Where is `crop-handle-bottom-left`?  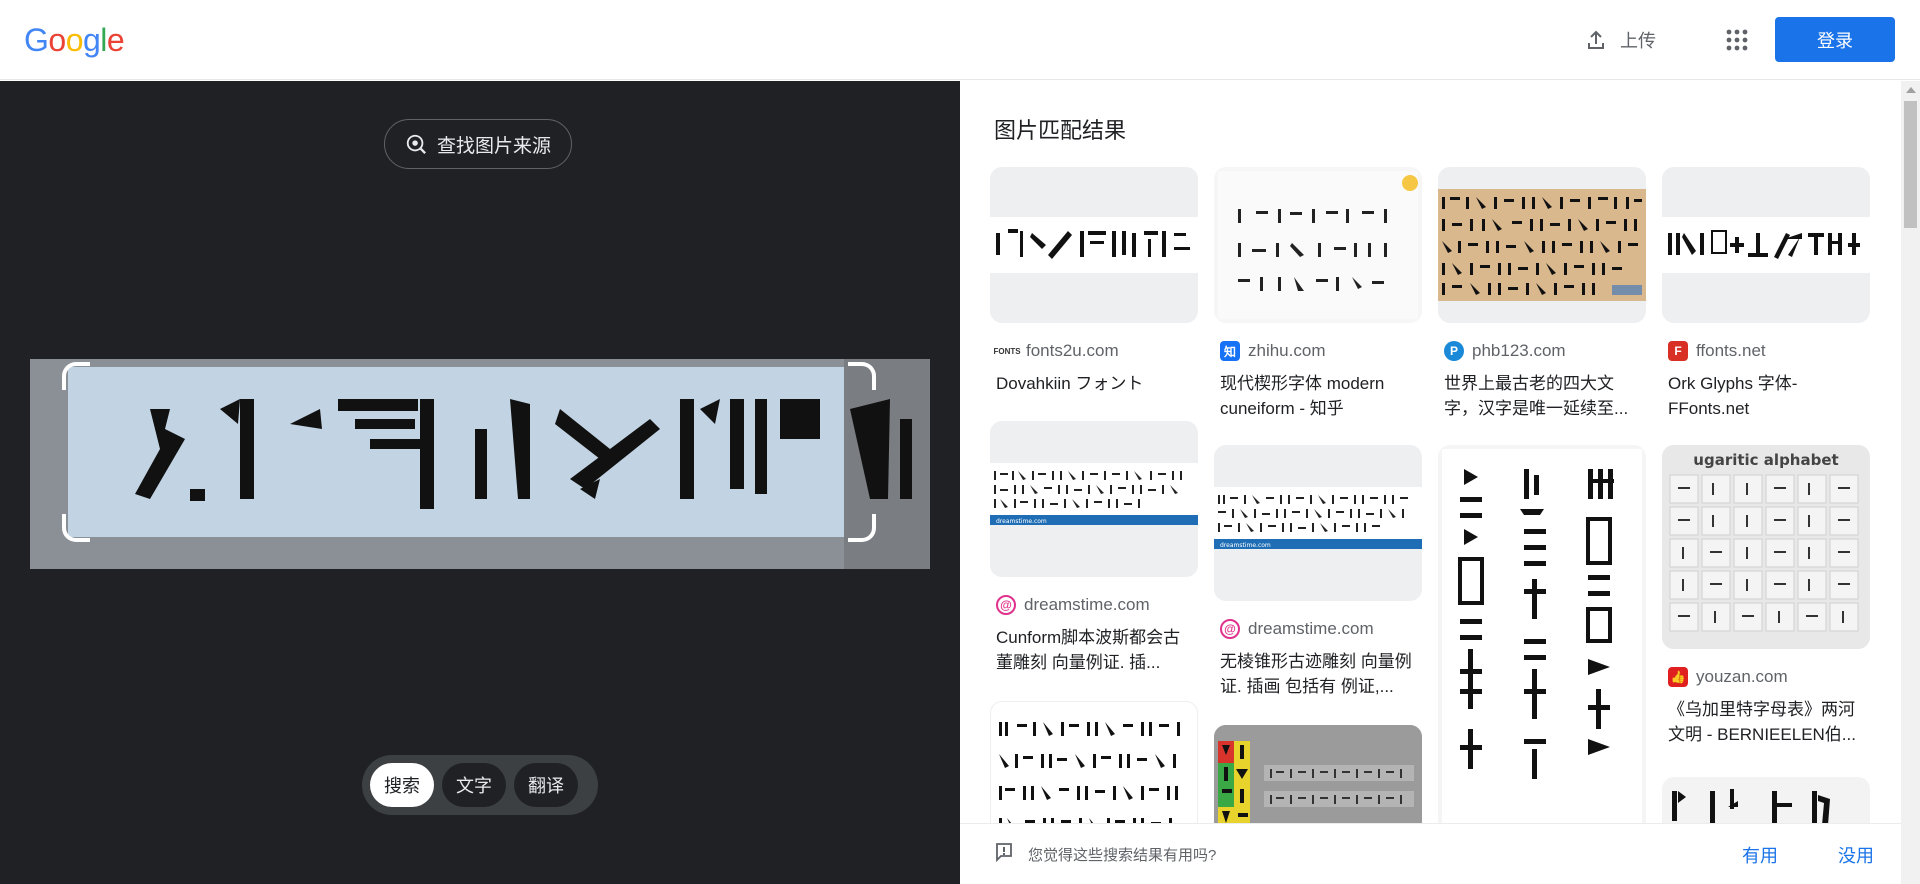
crop-handle-bottom-left is located at coordinates (76, 528).